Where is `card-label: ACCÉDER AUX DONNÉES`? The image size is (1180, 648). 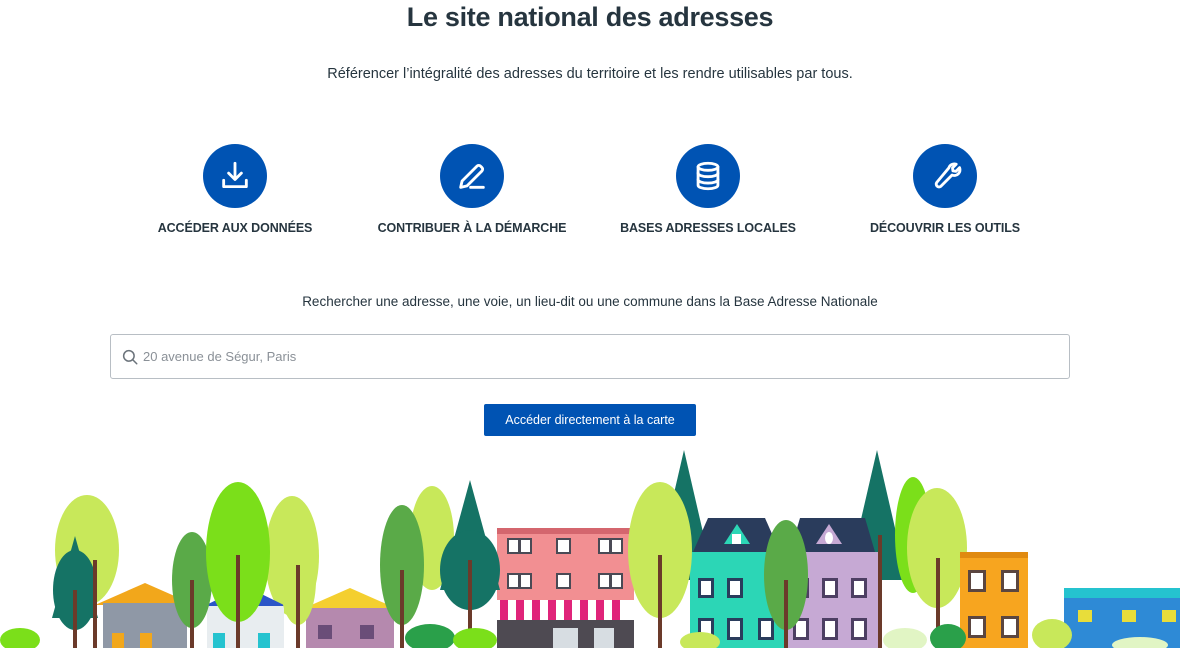 card-label: ACCÉDER AUX DONNÉES is located at coordinates (235, 228).